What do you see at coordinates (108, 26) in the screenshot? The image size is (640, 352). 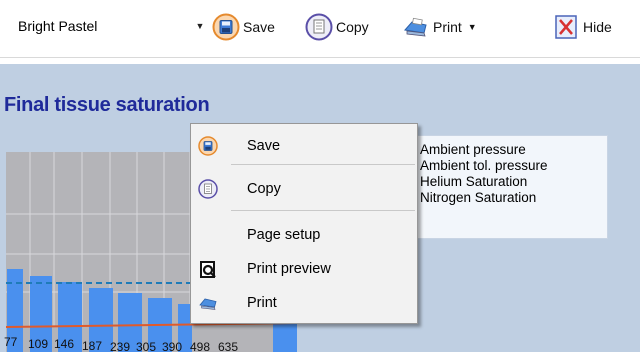 I see `palette-select: Bright Pastel ▼` at bounding box center [108, 26].